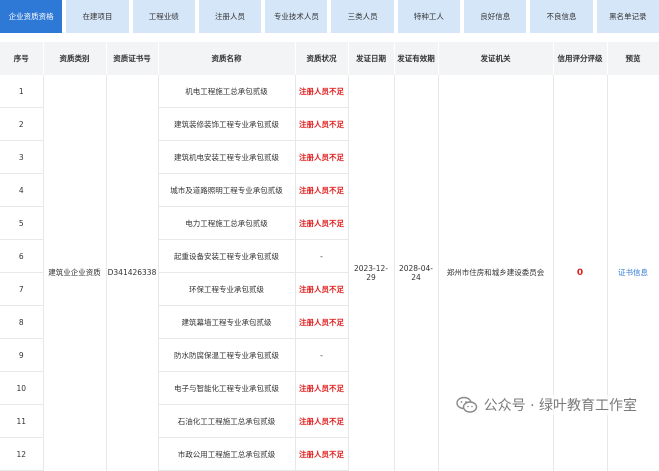  Describe the element at coordinates (362, 16) in the screenshot. I see `tab-5: 三类人员` at that location.